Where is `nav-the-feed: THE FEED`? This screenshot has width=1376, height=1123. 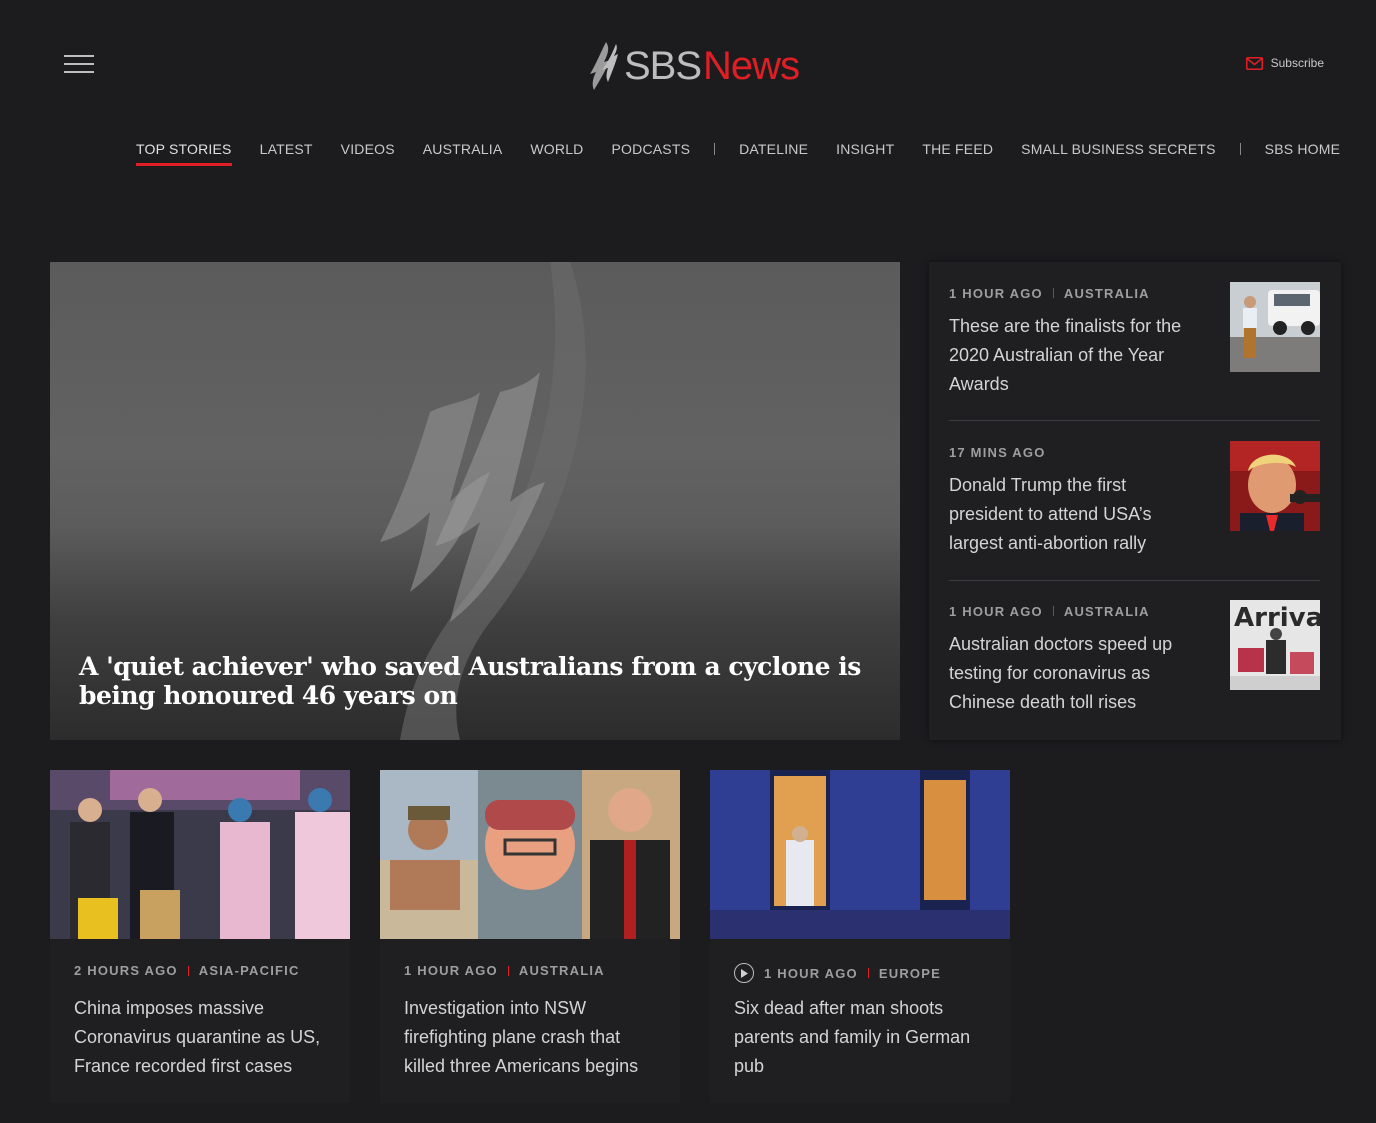 nav-the-feed: THE FEED is located at coordinates (957, 153).